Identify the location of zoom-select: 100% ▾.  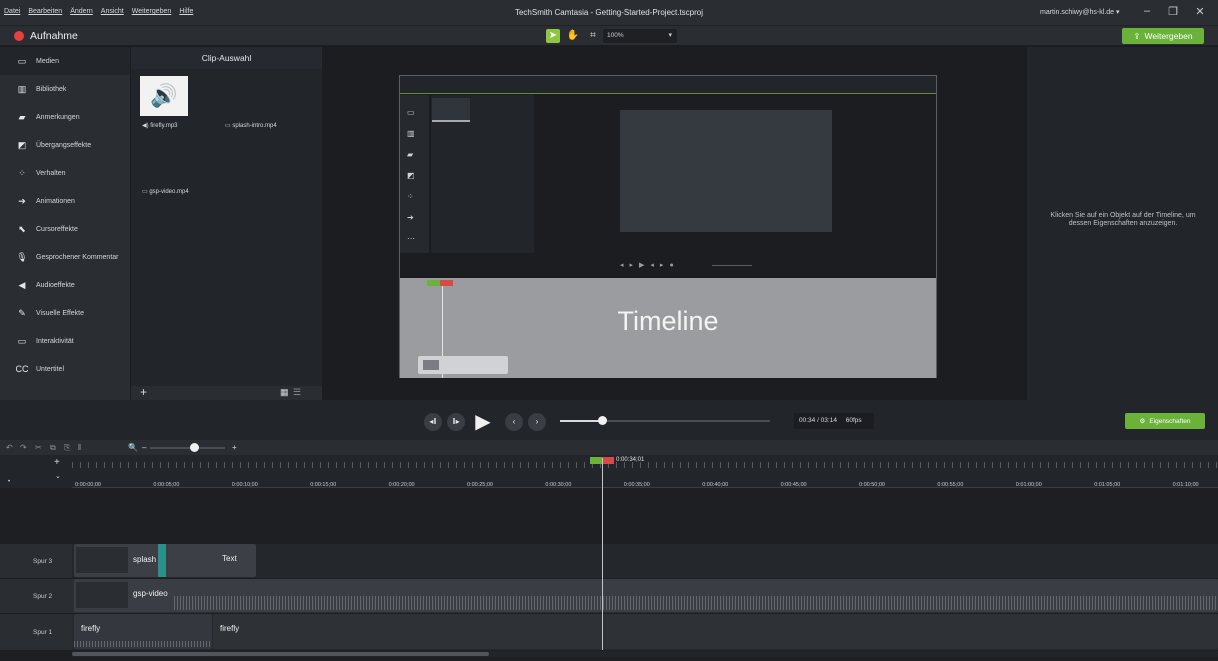
(640, 36).